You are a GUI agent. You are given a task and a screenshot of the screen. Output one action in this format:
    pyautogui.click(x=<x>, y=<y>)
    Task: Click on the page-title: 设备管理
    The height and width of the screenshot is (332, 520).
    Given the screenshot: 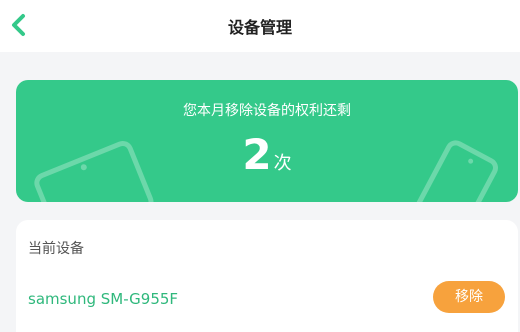 What is the action you would take?
    pyautogui.click(x=259, y=27)
    